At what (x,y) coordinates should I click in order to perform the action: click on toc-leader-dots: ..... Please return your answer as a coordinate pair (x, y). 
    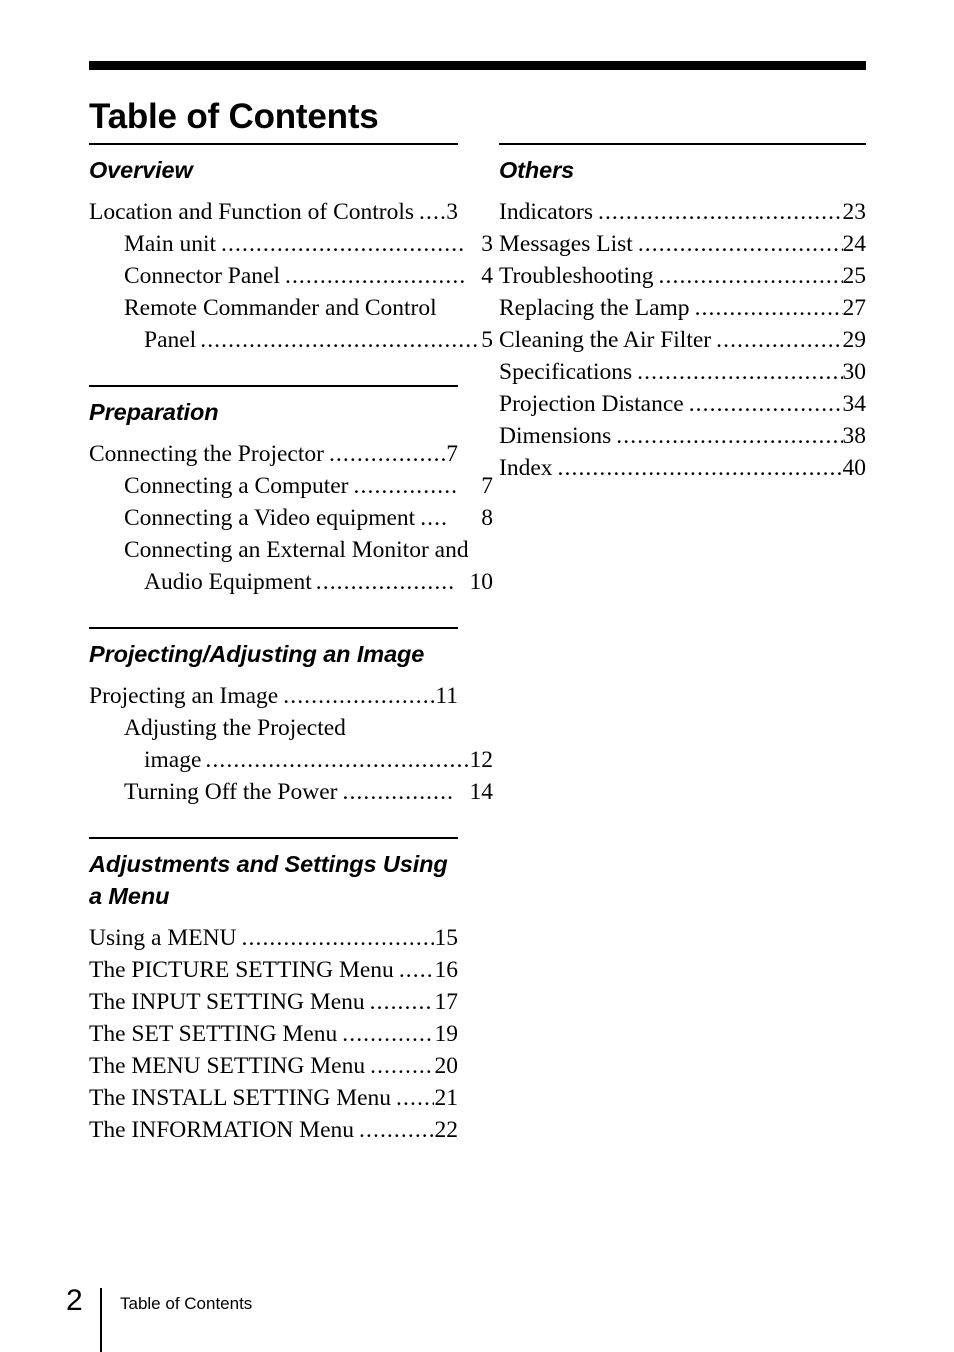
    Looking at the image, I should click on (432, 212).